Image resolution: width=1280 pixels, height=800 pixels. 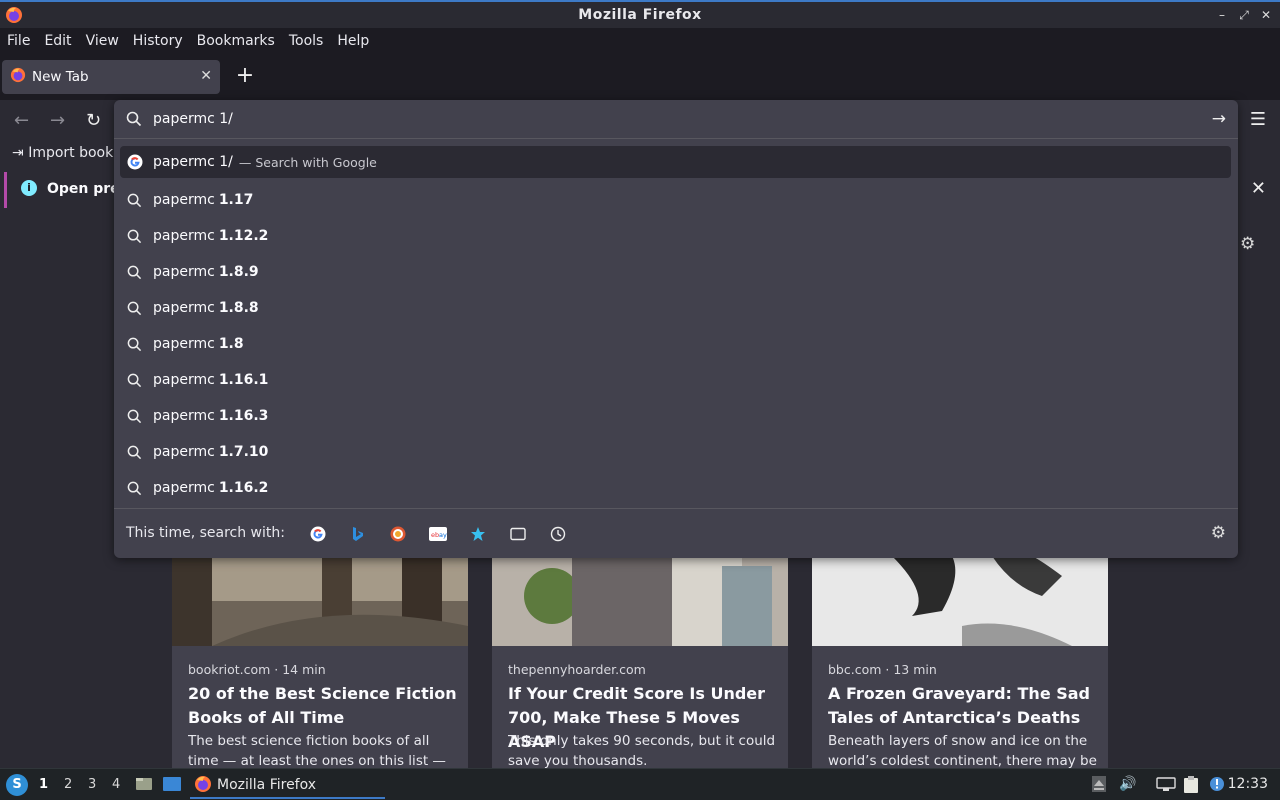 What do you see at coordinates (172, 786) in the screenshot?
I see `show-desktop-icon` at bounding box center [172, 786].